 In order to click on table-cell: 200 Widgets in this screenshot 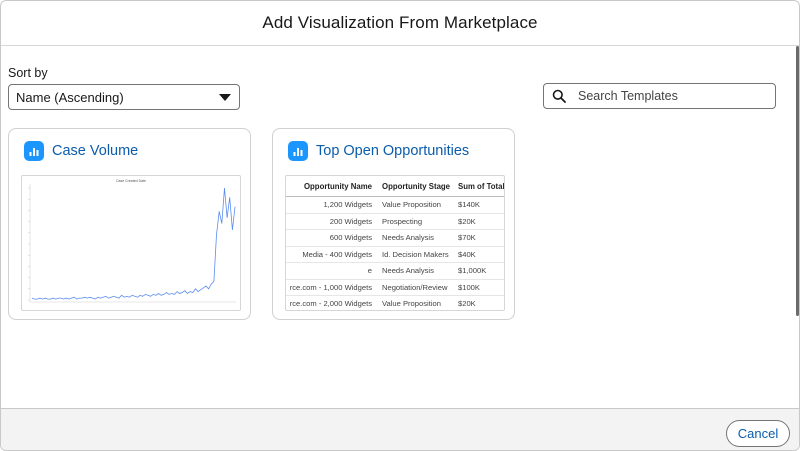, I will do `click(350, 221)`.